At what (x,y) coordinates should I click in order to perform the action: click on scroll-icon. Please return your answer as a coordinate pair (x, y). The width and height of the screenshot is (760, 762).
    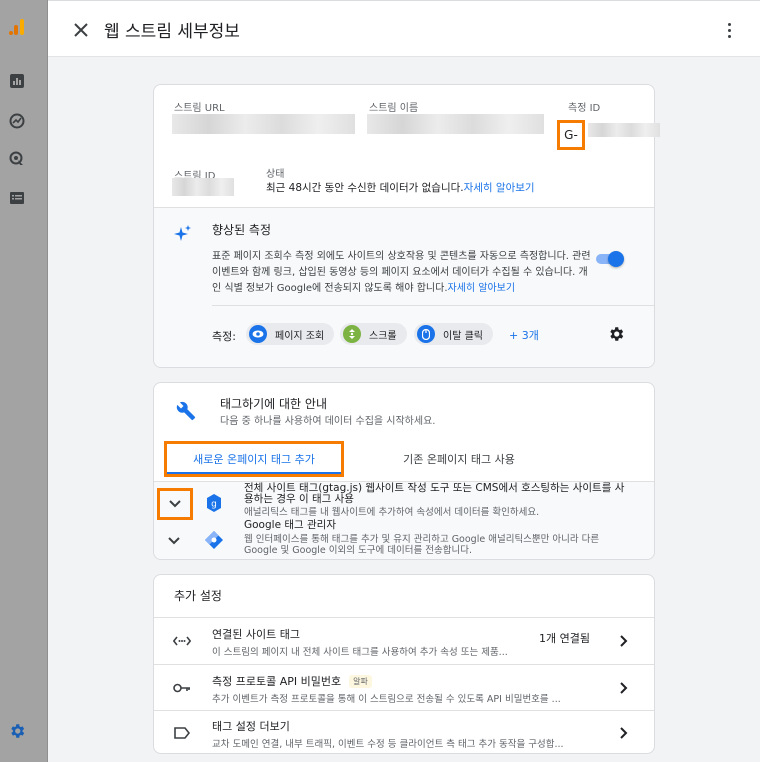
    Looking at the image, I should click on (352, 334).